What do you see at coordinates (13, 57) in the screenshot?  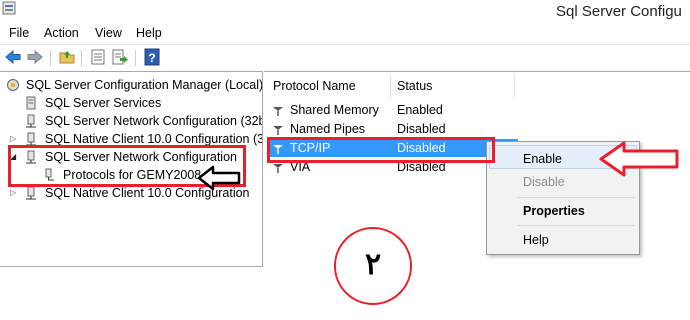 I see `back-arrow-icon` at bounding box center [13, 57].